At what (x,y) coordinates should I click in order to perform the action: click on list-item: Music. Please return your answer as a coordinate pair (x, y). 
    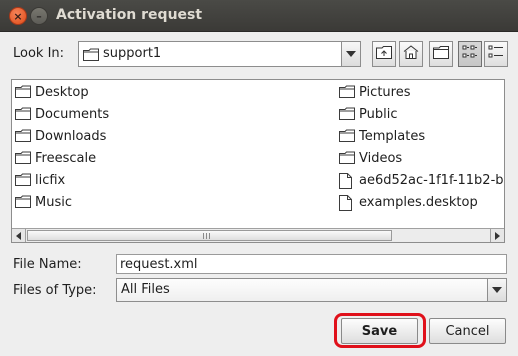
    Looking at the image, I should click on (43, 202).